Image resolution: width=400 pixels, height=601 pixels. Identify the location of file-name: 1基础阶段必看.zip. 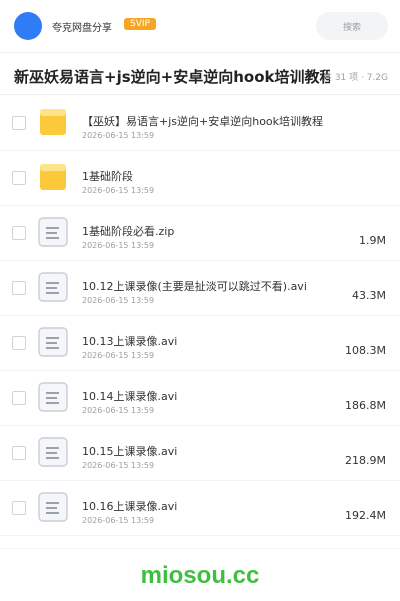
(128, 231).